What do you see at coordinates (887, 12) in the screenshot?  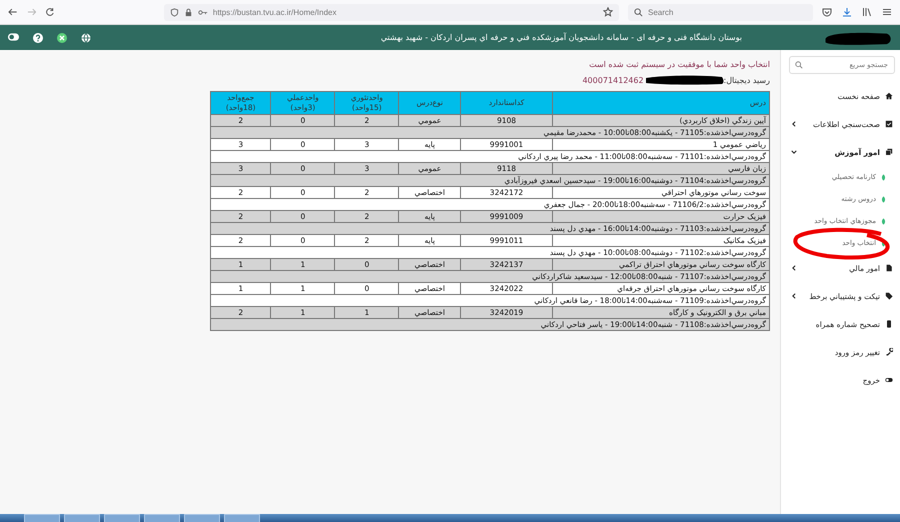 I see `menu-icon` at bounding box center [887, 12].